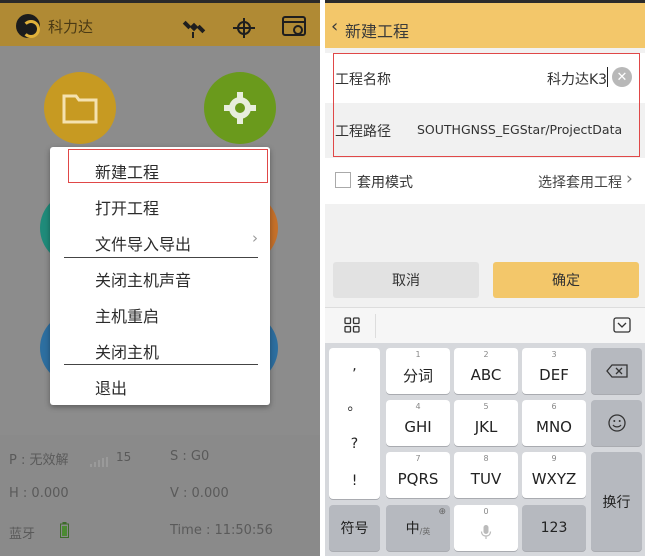 Image resolution: width=645 pixels, height=556 pixels. I want to click on crosshair-icon, so click(244, 27).